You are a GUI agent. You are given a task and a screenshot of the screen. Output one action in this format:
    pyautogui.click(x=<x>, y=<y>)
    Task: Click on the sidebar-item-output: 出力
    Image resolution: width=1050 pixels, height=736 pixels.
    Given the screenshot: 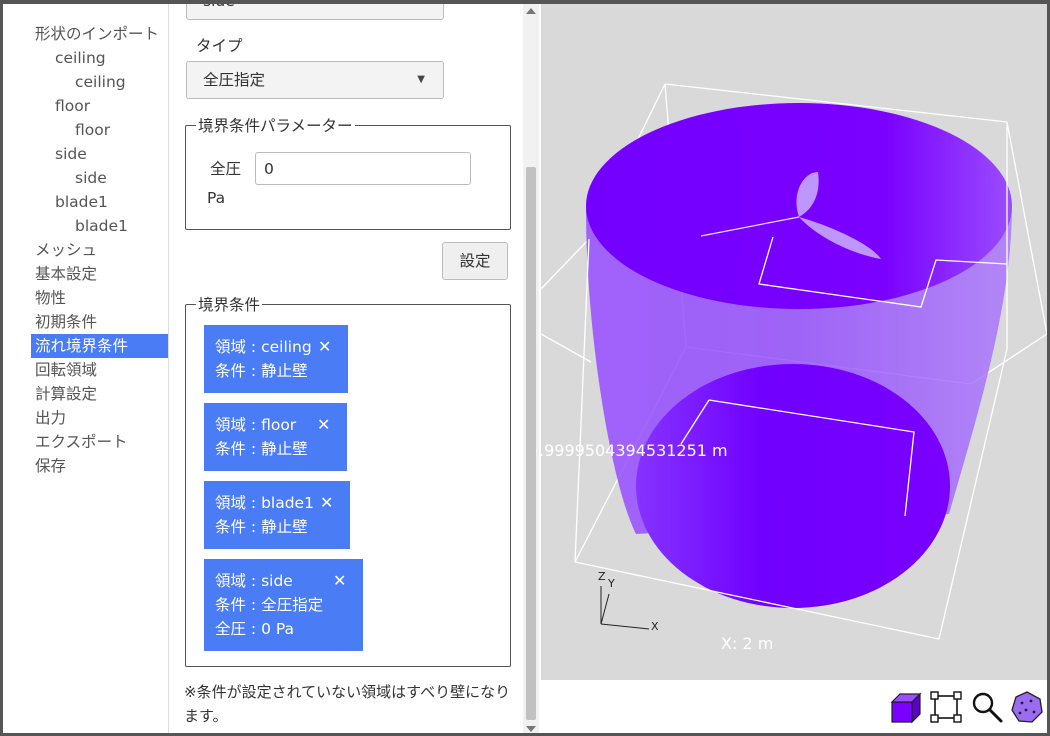 What is the action you would take?
    pyautogui.click(x=85, y=418)
    